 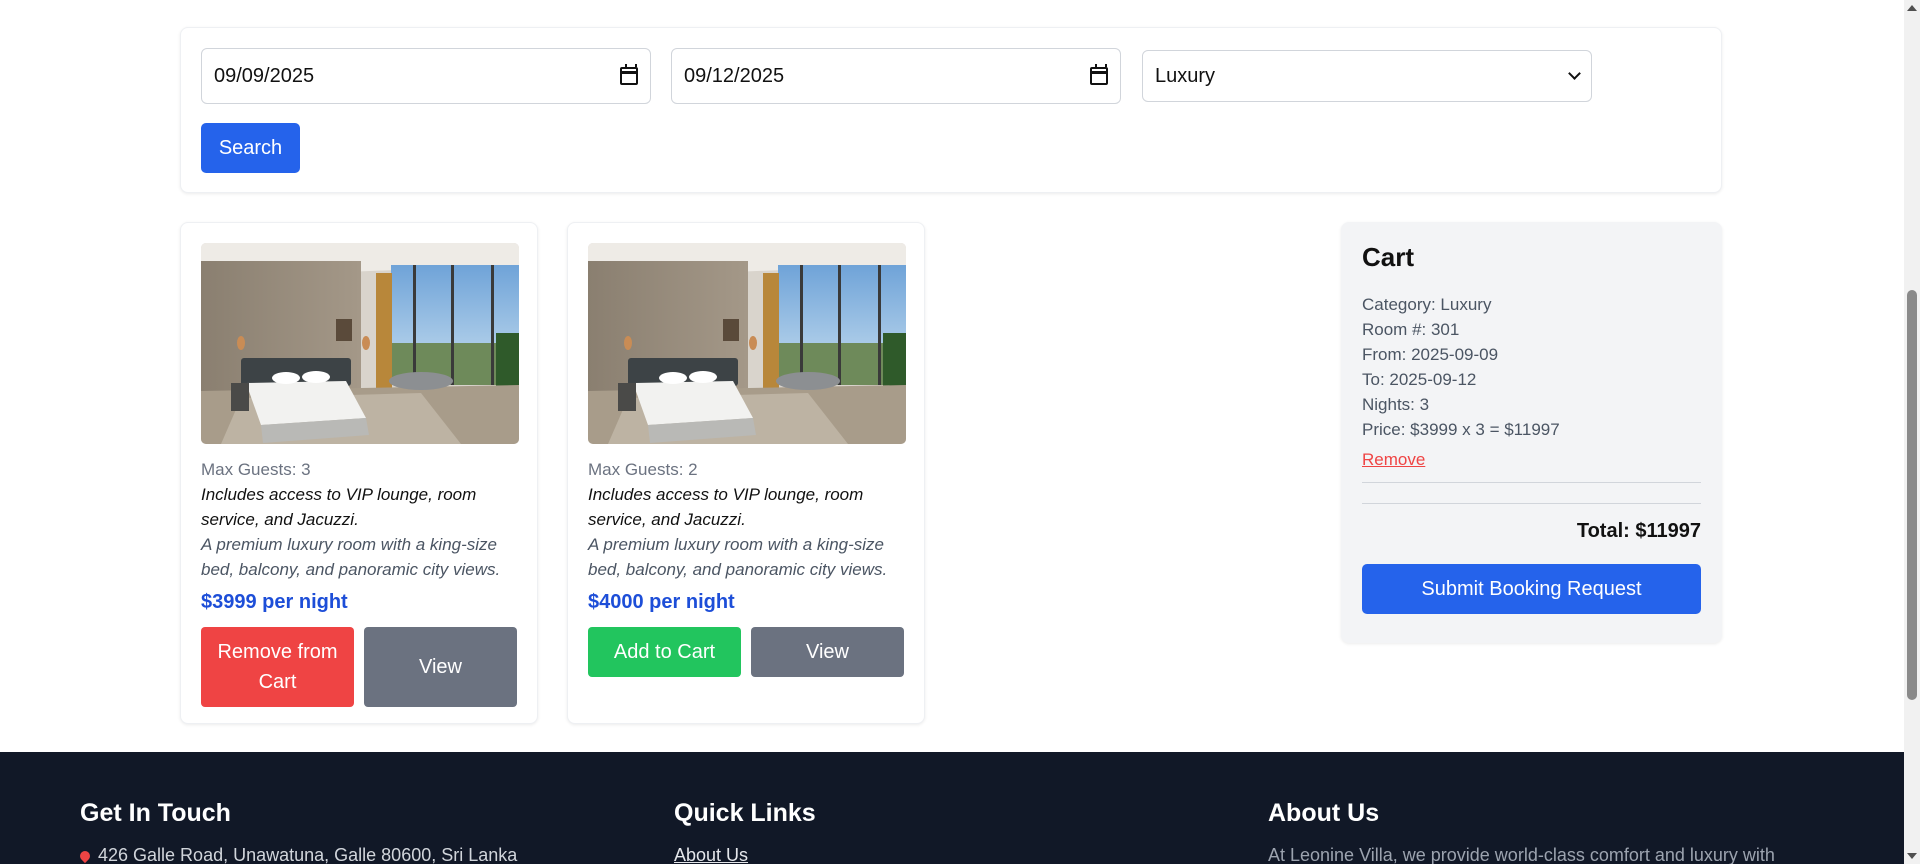 I want to click on category-select: Luxury, so click(x=1367, y=76).